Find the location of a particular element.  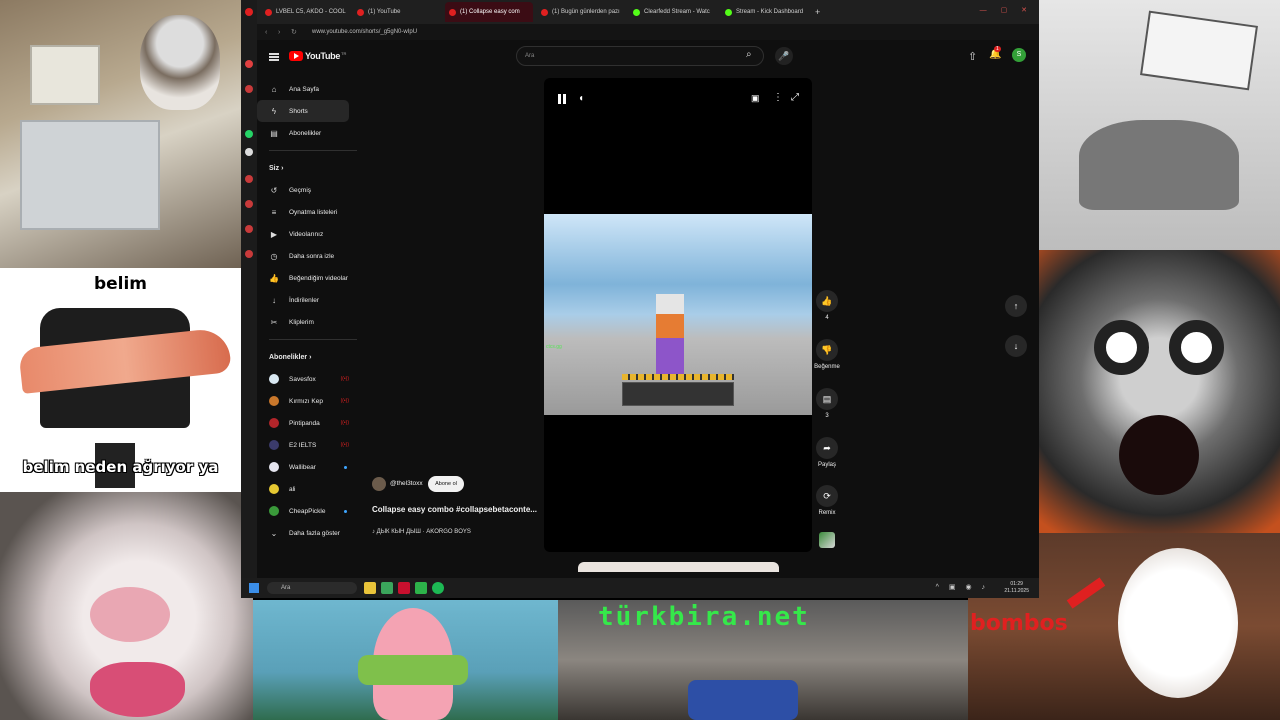

youtube-logo-text: YouTube is located at coordinates (323, 56).